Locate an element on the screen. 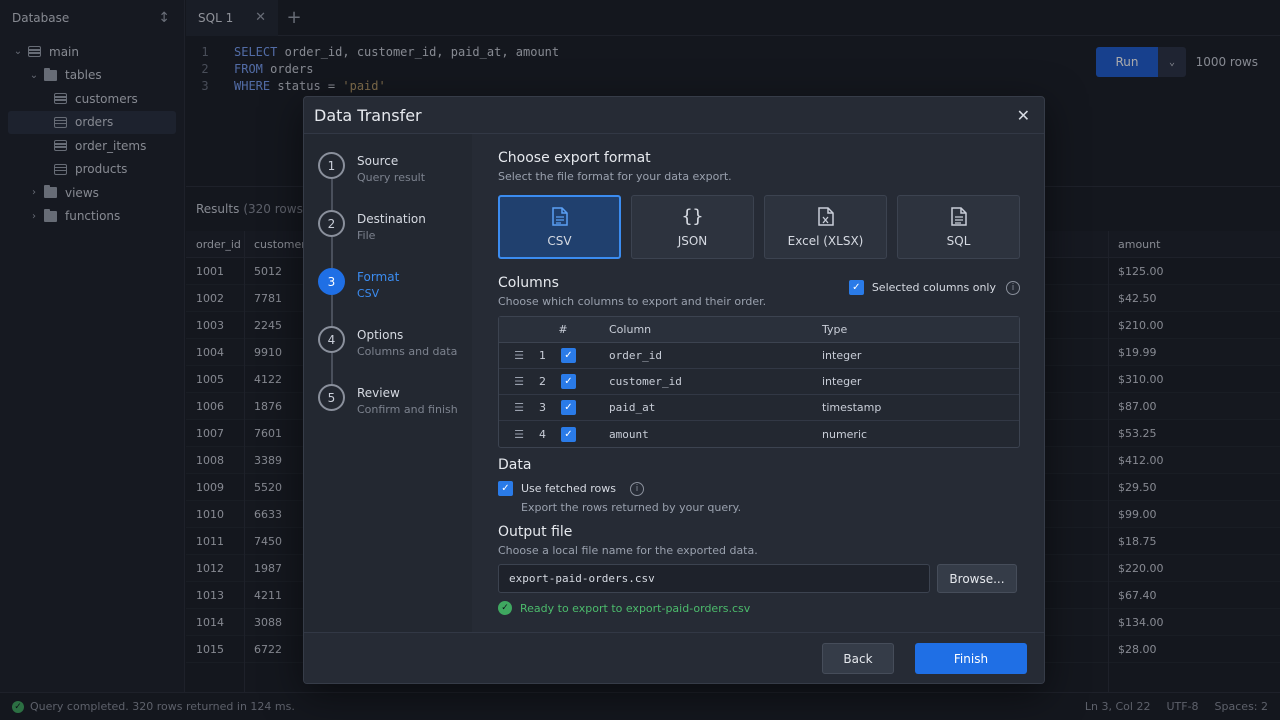 The width and height of the screenshot is (1280, 720). selected-columns-only-checkbox: ✓ is located at coordinates (856, 287).